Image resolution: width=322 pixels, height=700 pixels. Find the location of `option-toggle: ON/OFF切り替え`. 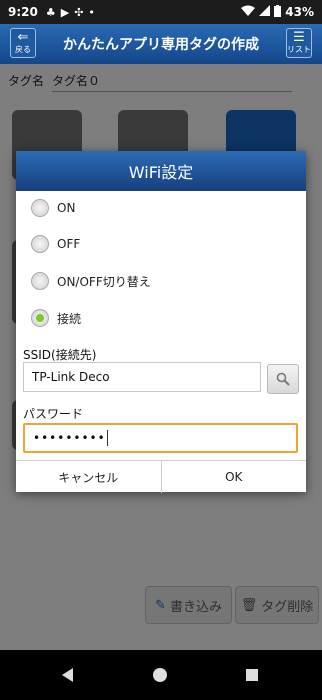

option-toggle: ON/OFF切り替え is located at coordinates (91, 281).